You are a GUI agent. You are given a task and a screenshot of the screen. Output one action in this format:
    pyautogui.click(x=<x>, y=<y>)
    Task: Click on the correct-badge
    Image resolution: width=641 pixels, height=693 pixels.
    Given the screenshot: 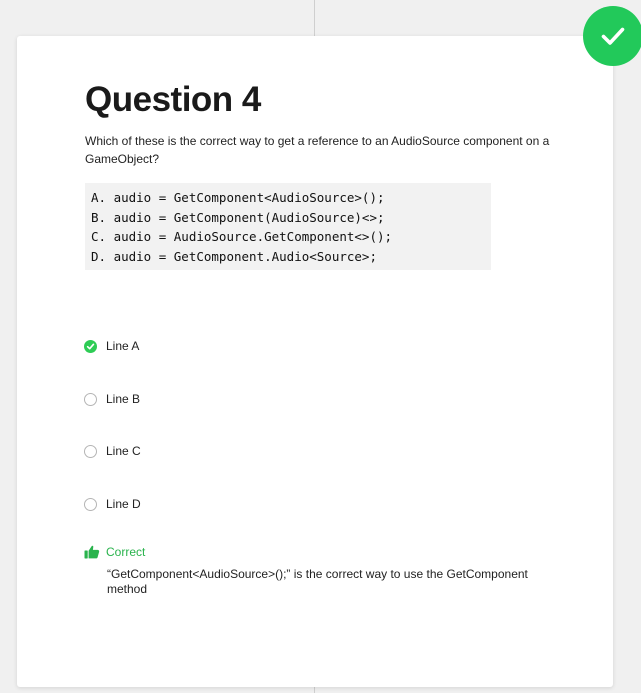 What is the action you would take?
    pyautogui.click(x=612, y=36)
    